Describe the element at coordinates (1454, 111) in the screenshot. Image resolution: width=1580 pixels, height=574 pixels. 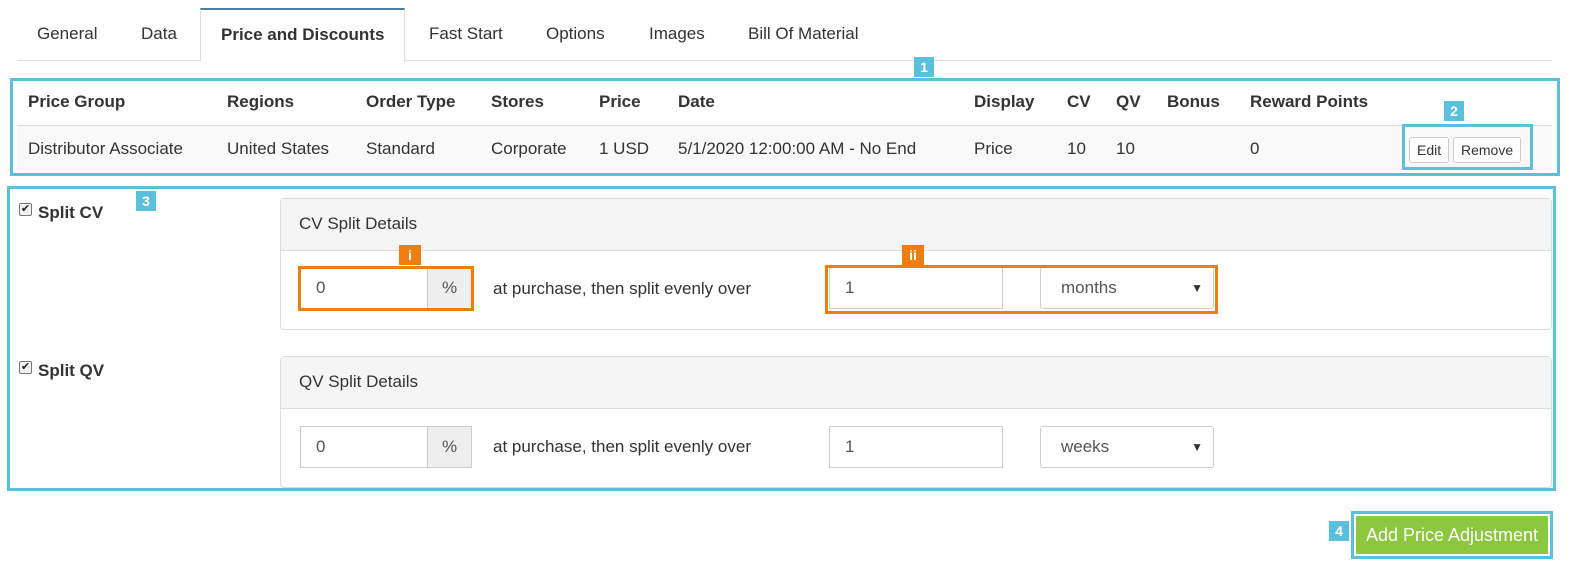
I see `callout-badge-2: 2` at that location.